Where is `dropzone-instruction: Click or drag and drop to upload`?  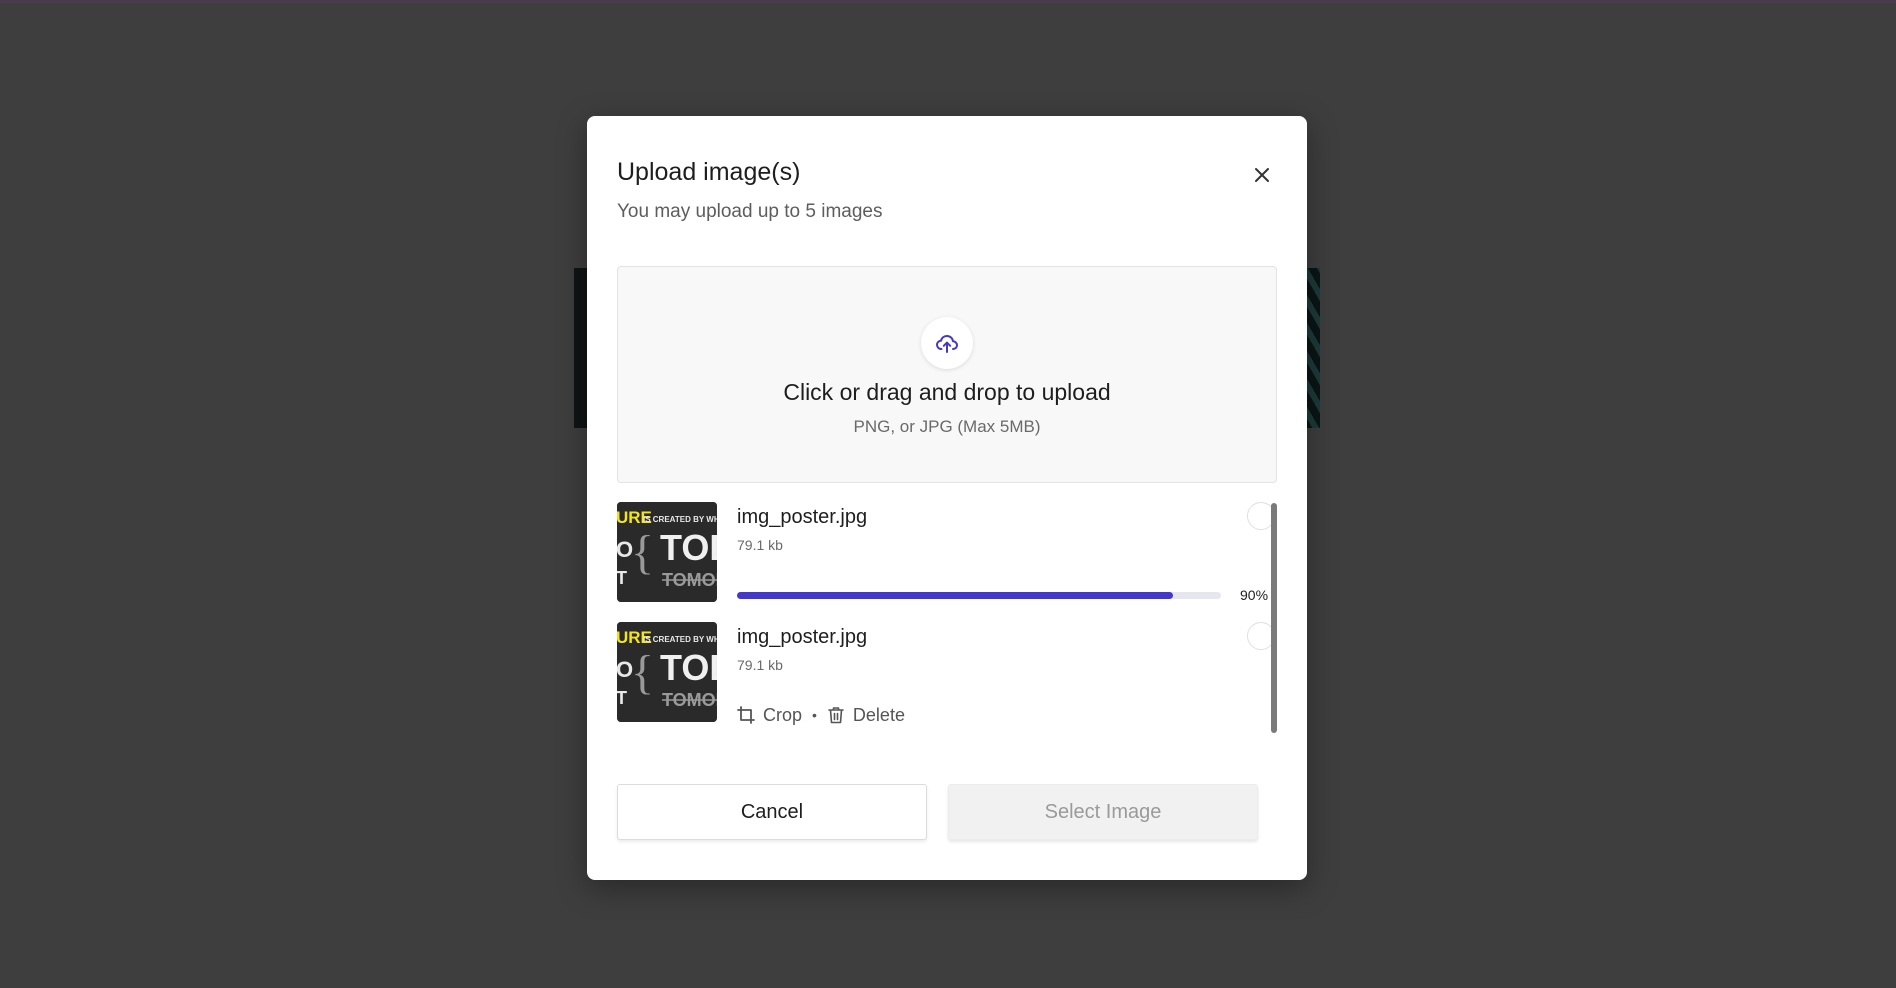 dropzone-instruction: Click or drag and drop to upload is located at coordinates (947, 392).